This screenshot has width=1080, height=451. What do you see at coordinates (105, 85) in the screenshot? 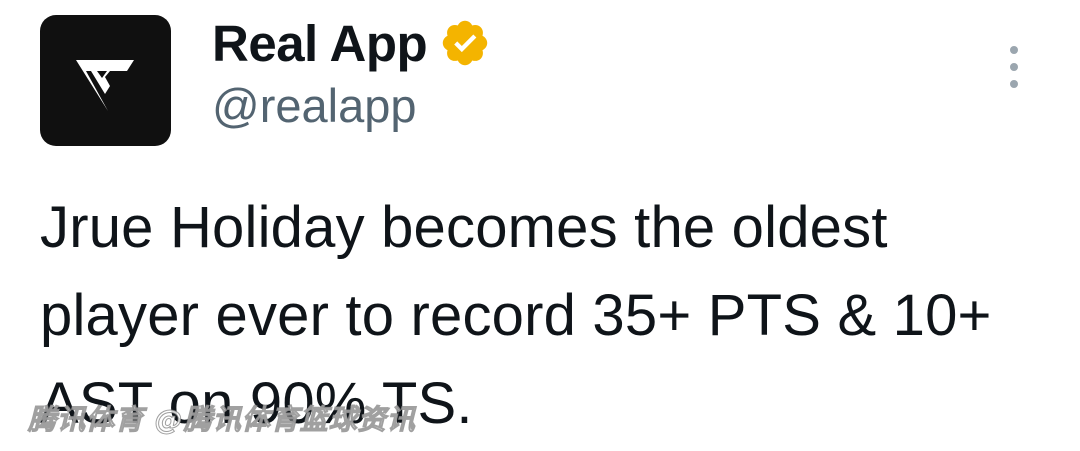
I see `real-app-logo-icon` at bounding box center [105, 85].